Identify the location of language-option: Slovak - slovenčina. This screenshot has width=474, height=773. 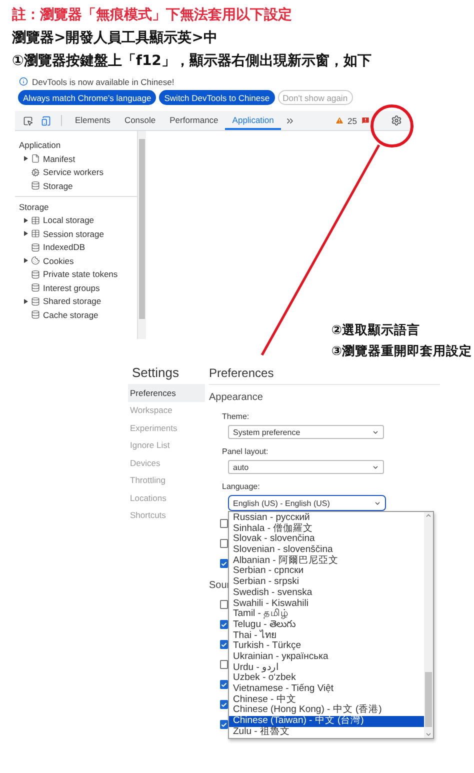
(326, 540).